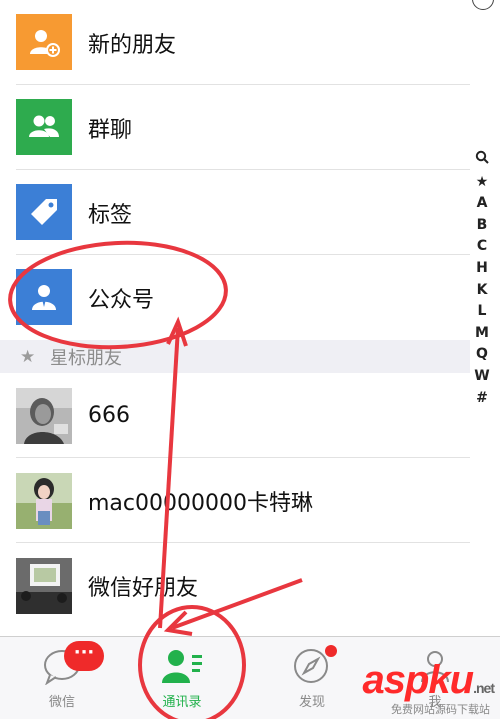  What do you see at coordinates (482, 204) in the screenshot?
I see `index-letter: A` at bounding box center [482, 204].